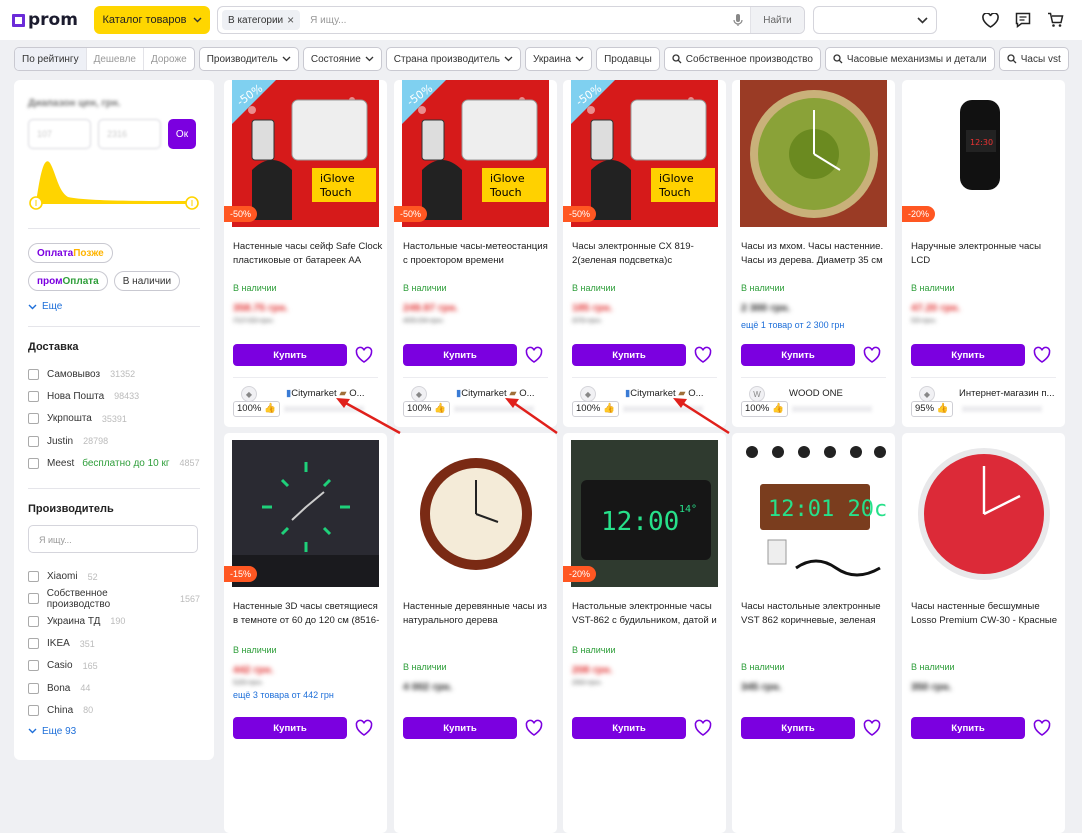  What do you see at coordinates (114, 419) in the screenshot?
I see `delivery-option: Укрпошта 35391` at bounding box center [114, 419].